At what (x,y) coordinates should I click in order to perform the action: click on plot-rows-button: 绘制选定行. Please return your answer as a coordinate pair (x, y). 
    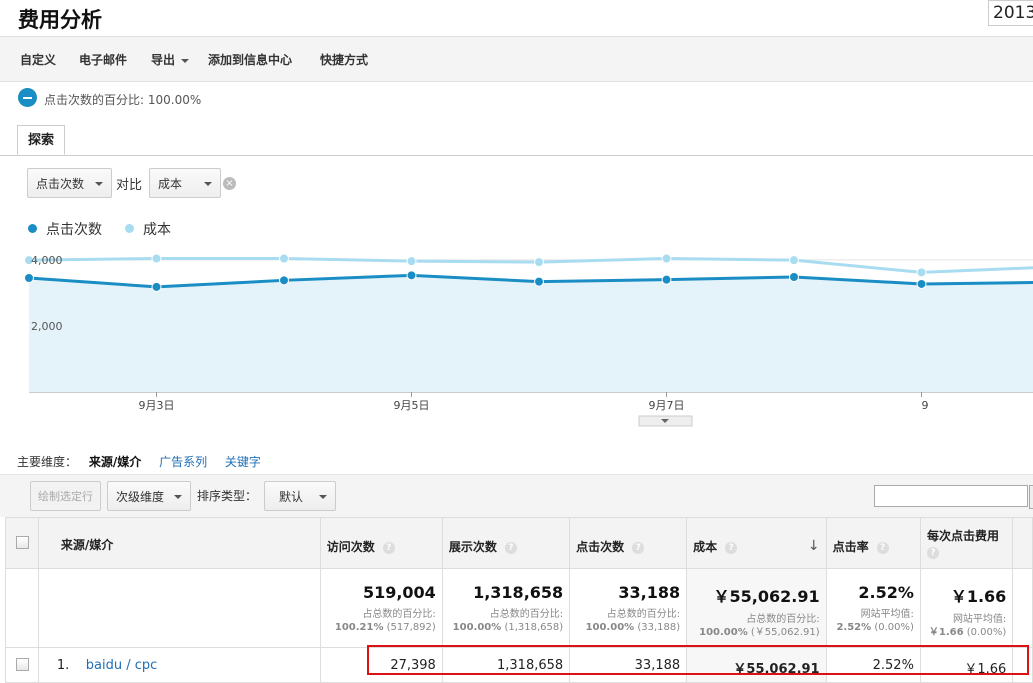
    Looking at the image, I should click on (65, 496).